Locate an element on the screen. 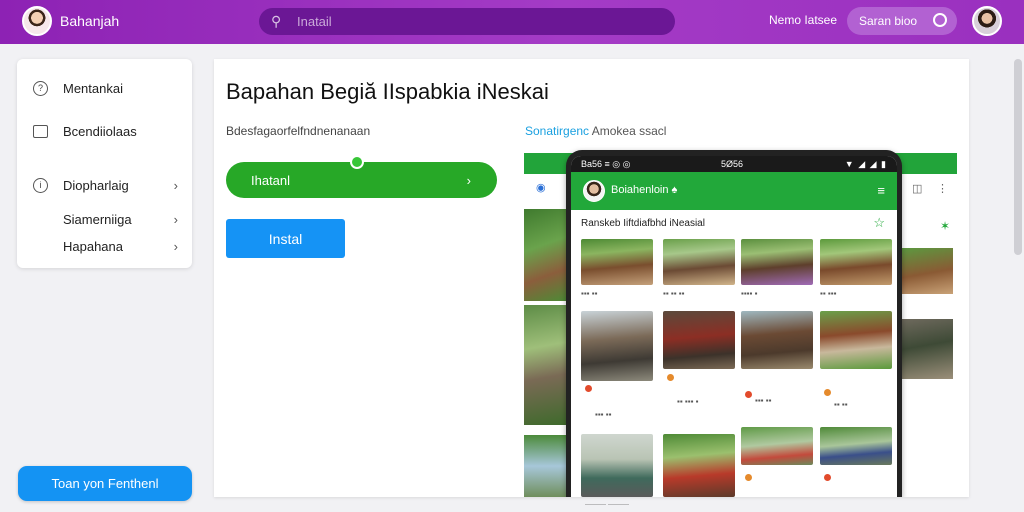 Image resolution: width=1024 pixels, height=512 pixels. page-subtitle: Bdesfagaorfelfndnenanaan is located at coordinates (298, 131).